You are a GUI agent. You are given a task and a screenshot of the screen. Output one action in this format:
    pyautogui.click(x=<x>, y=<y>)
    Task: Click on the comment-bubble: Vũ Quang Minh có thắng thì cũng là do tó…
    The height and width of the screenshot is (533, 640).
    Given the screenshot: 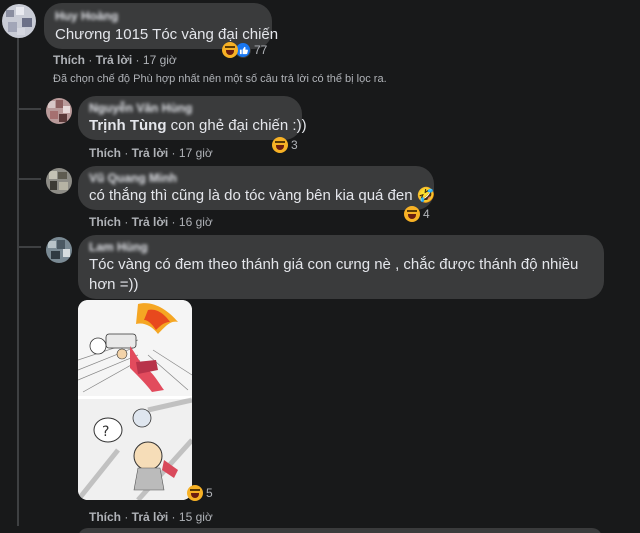 What is the action you would take?
    pyautogui.click(x=257, y=188)
    